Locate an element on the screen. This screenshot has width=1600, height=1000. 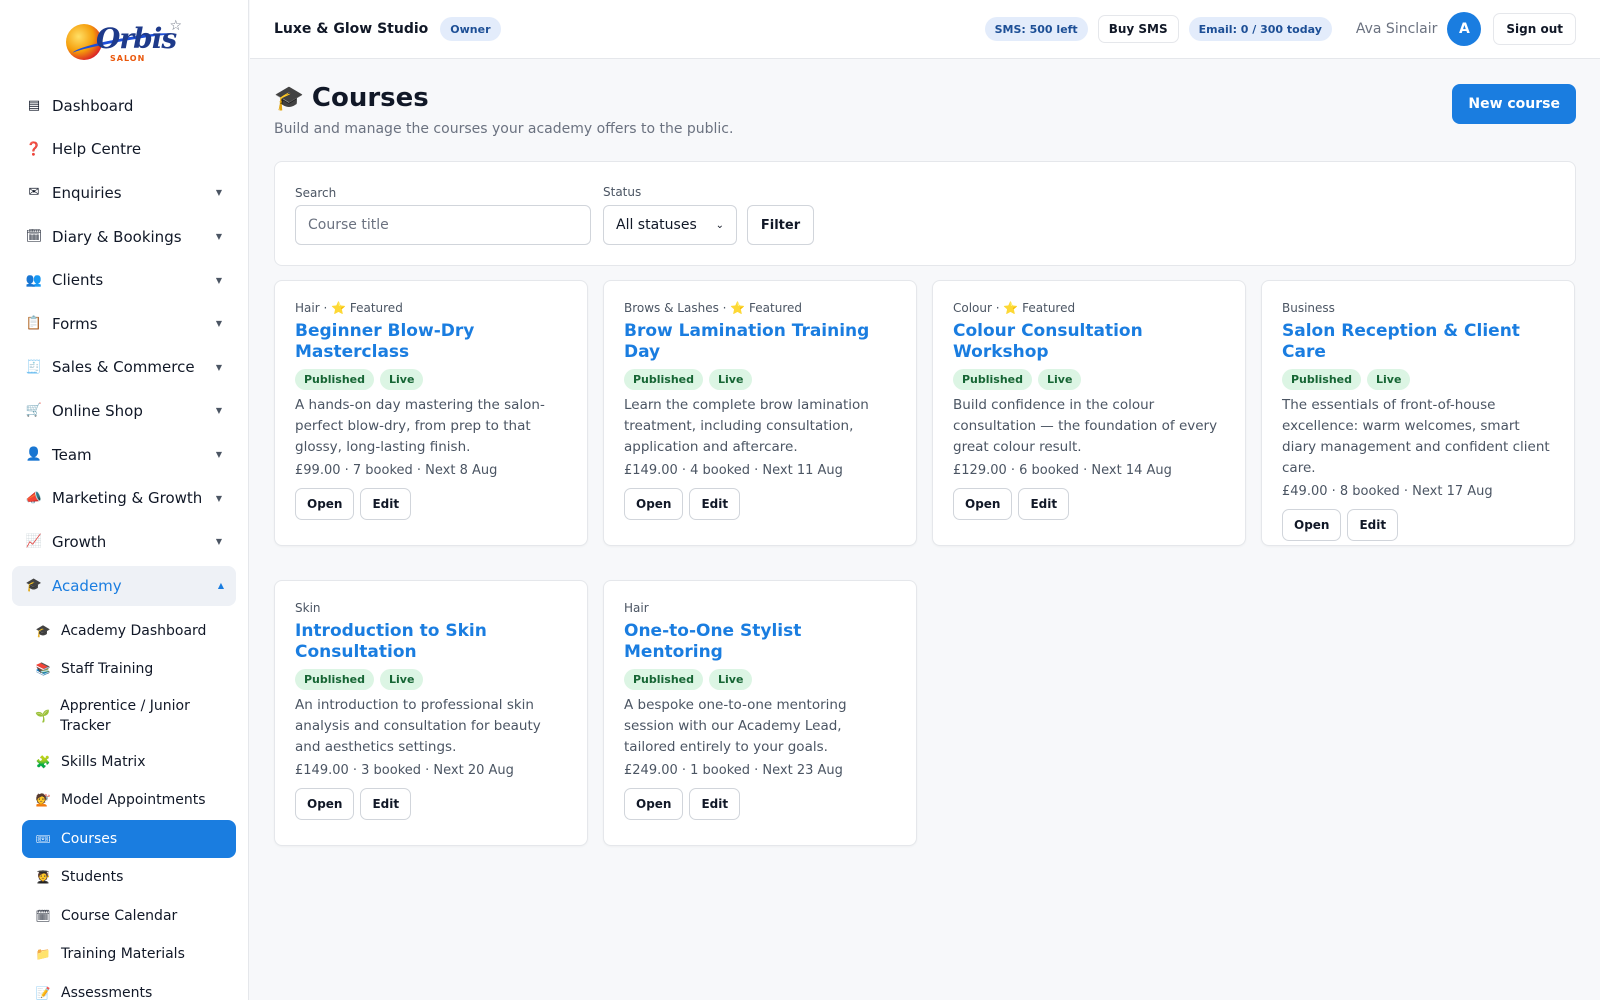
subnav-item-apprentice-junior-tracker: 🌱 Apprentice / Junior Tracker is located at coordinates (129, 716).